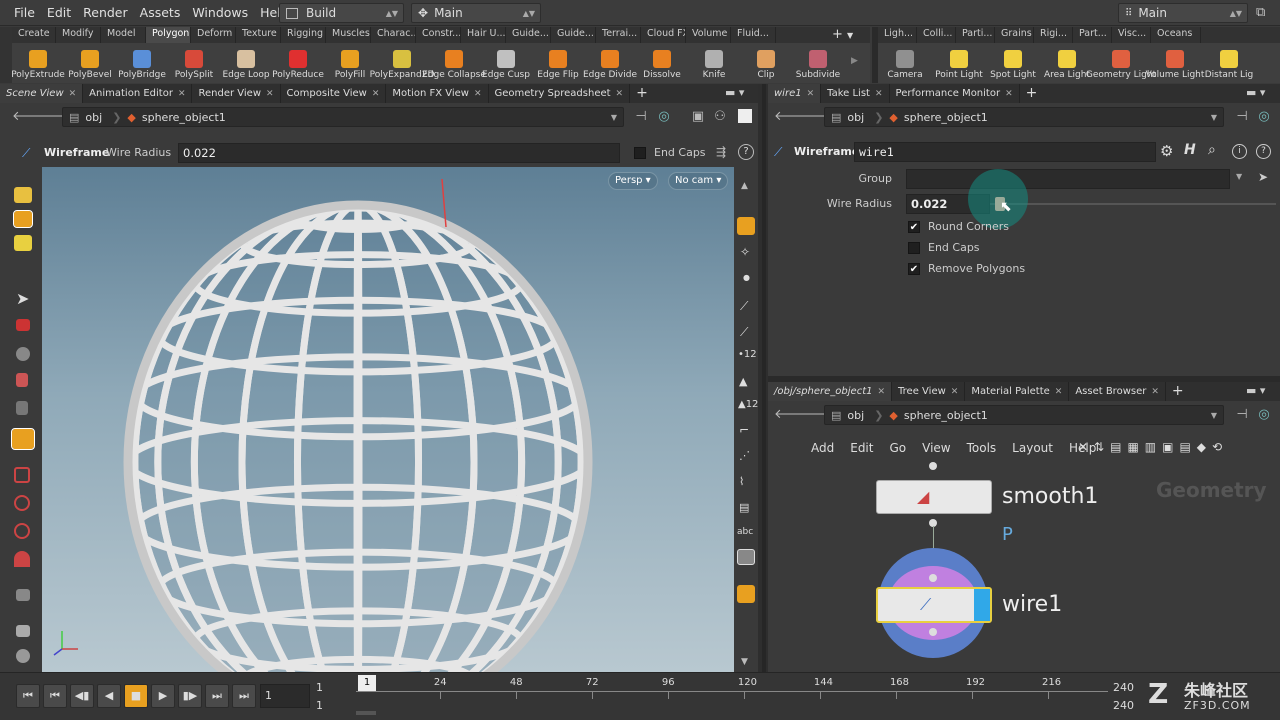 Image resolution: width=1280 pixels, height=720 pixels. Describe the element at coordinates (23, 595) in the screenshot. I see `tool-a-icon` at that location.